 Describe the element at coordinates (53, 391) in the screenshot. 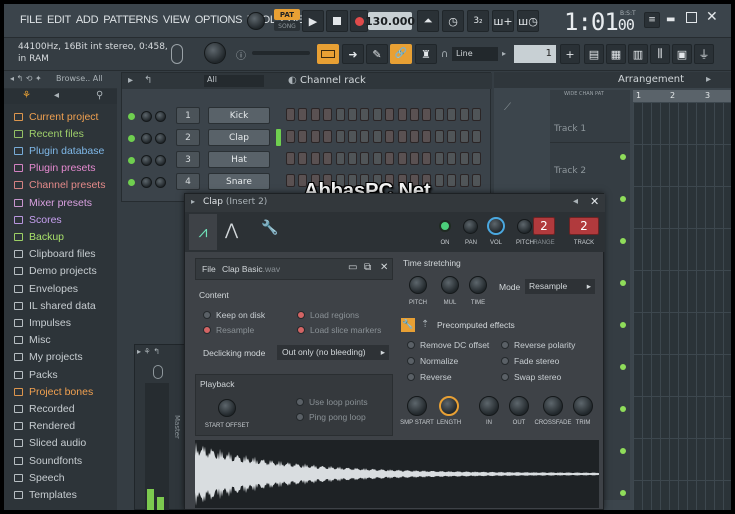

I see `browser-item: Project bones` at that location.